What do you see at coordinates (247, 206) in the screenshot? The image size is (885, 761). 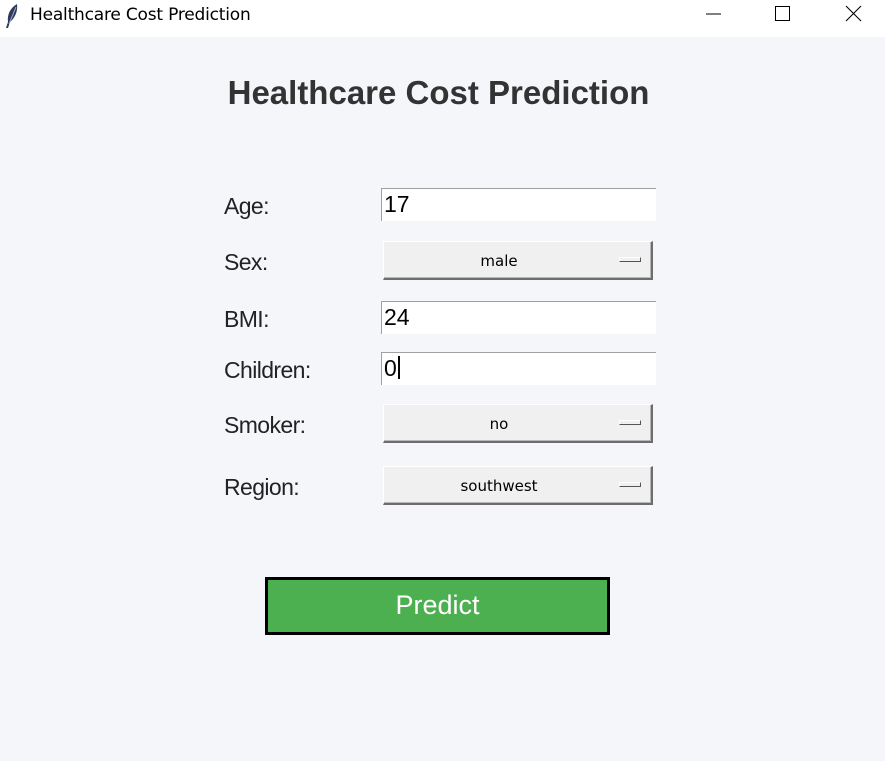 I see `age-label: Age:` at bounding box center [247, 206].